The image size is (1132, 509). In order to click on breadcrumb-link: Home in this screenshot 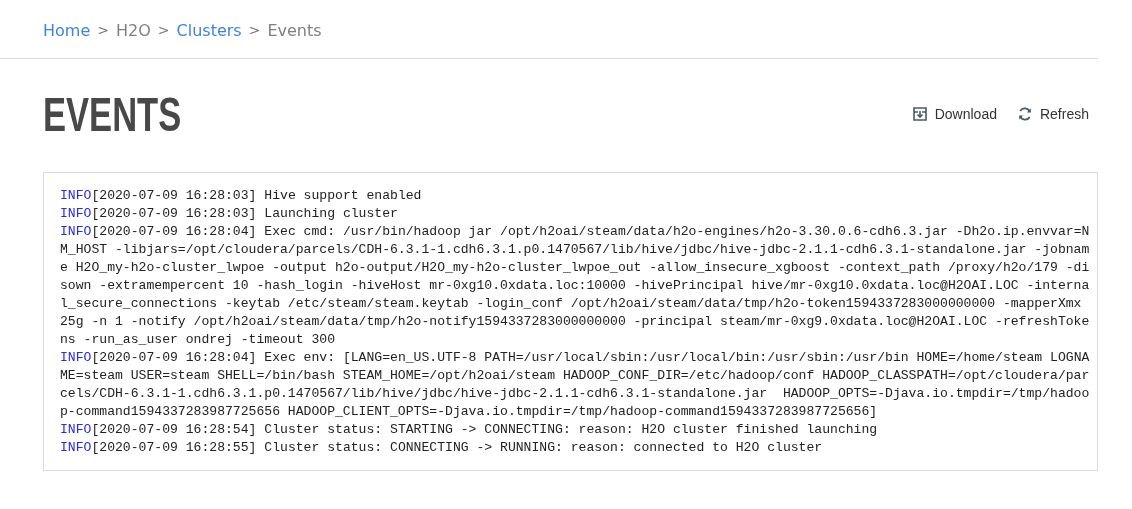, I will do `click(67, 30)`.